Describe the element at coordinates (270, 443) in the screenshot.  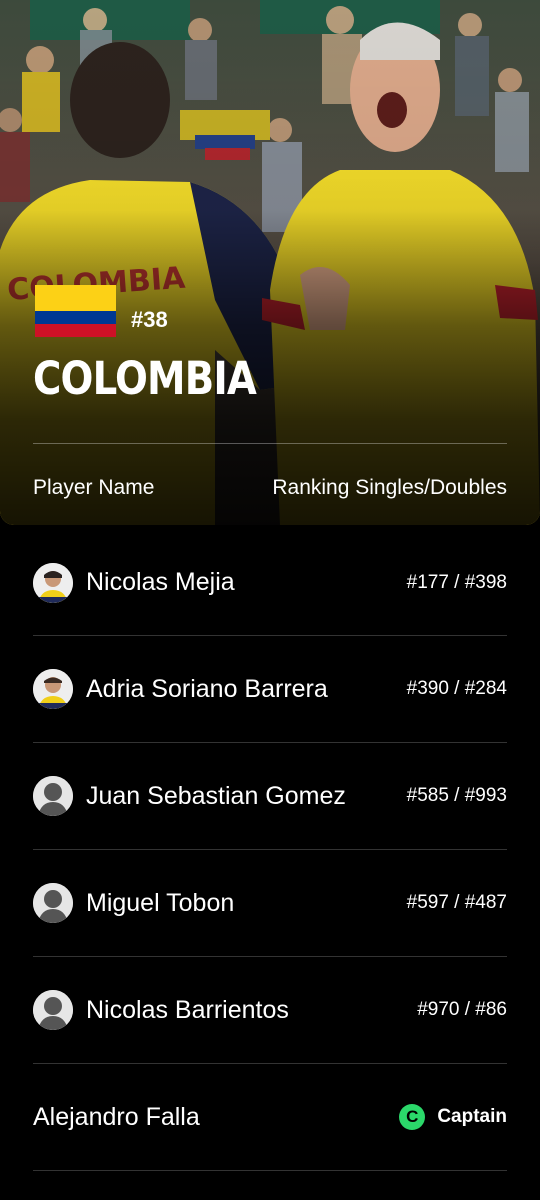
I see `divider` at that location.